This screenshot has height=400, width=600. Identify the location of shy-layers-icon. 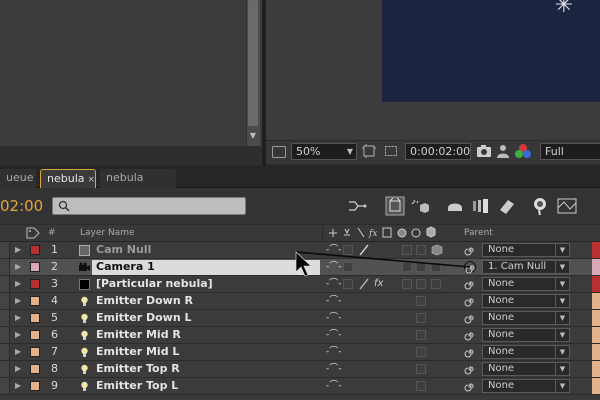
(419, 206).